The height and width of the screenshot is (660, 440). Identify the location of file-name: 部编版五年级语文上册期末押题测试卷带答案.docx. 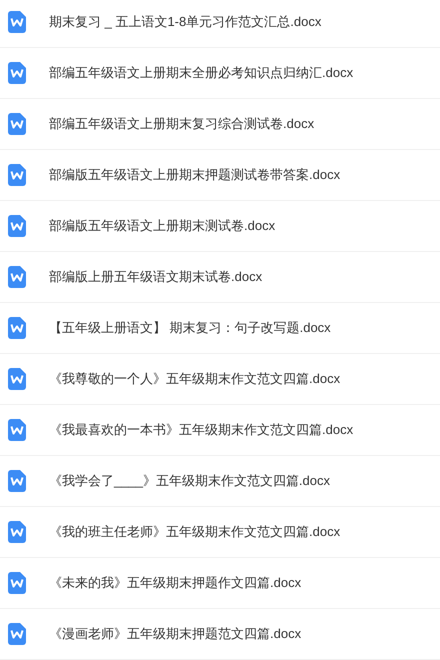
(194, 175).